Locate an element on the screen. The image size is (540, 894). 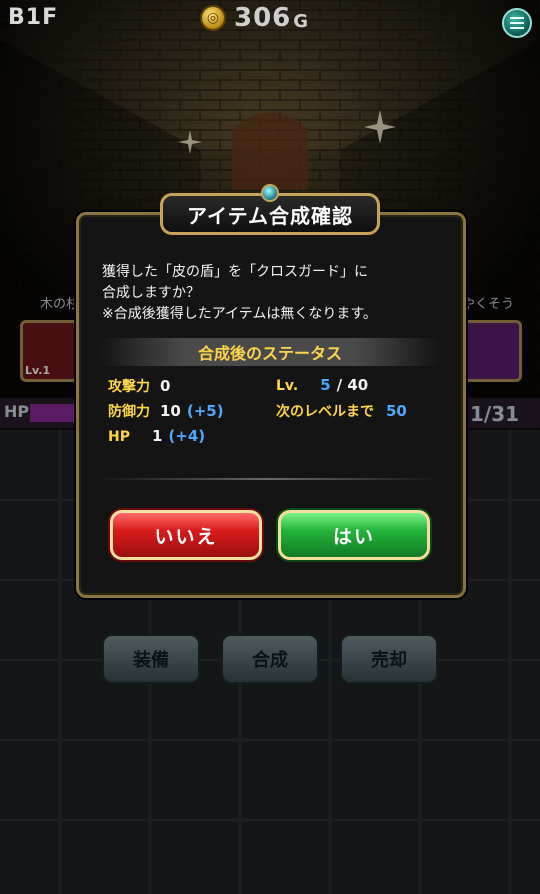
stat-next-level: 次のレベルまで 50 is located at coordinates (341, 411).